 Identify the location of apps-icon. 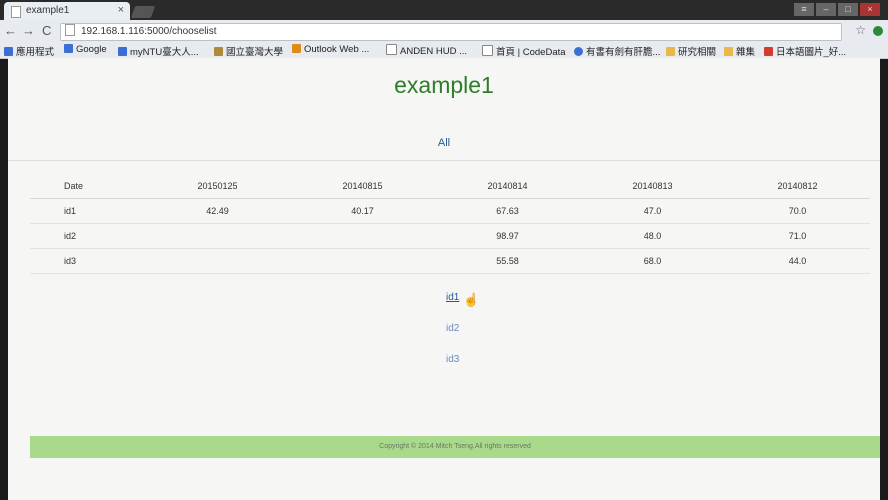
(8, 51).